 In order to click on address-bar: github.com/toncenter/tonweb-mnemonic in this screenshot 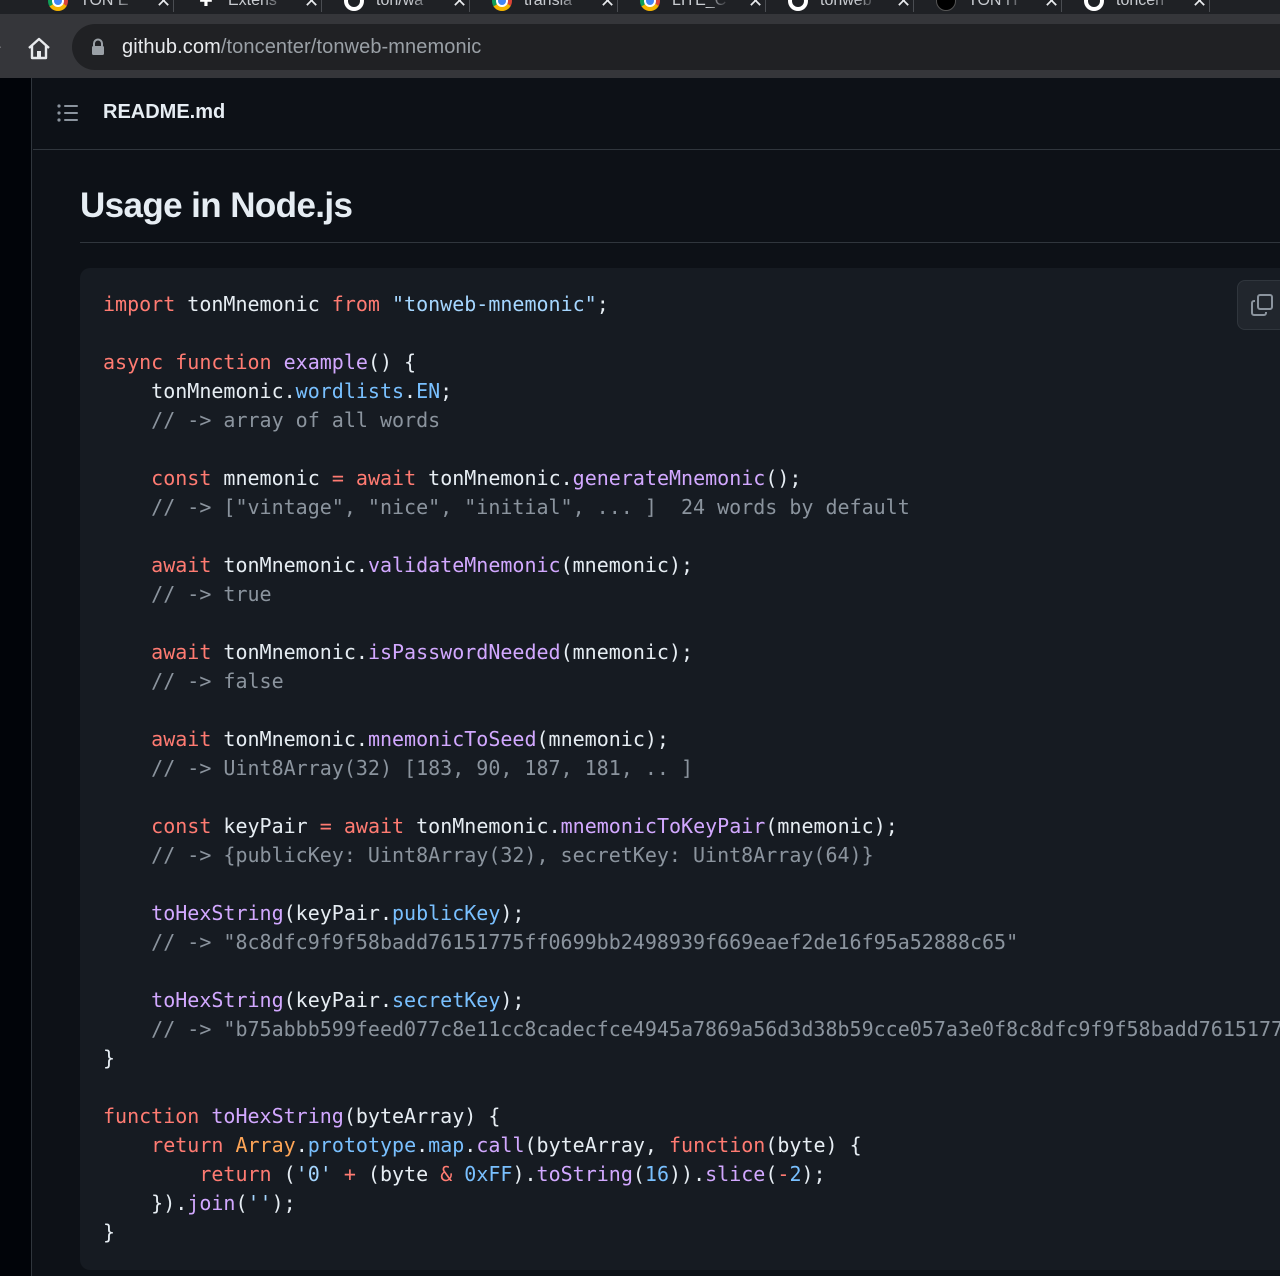, I will do `click(676, 47)`.